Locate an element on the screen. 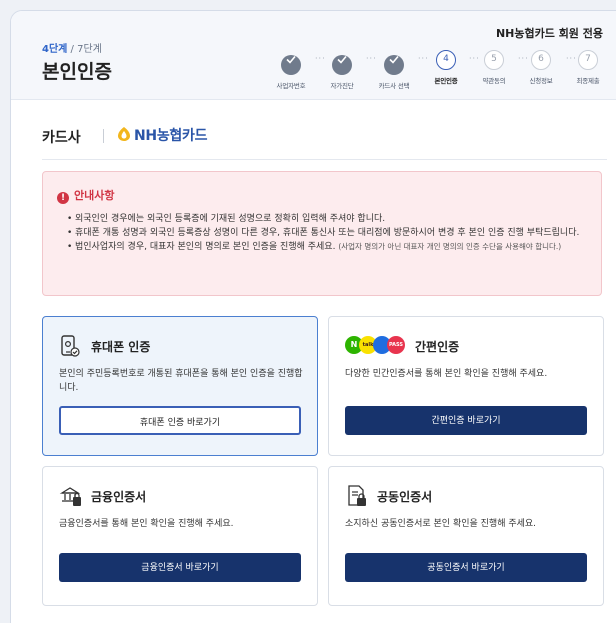 This screenshot has width=616, height=623. alert-icon: ! is located at coordinates (63, 198).